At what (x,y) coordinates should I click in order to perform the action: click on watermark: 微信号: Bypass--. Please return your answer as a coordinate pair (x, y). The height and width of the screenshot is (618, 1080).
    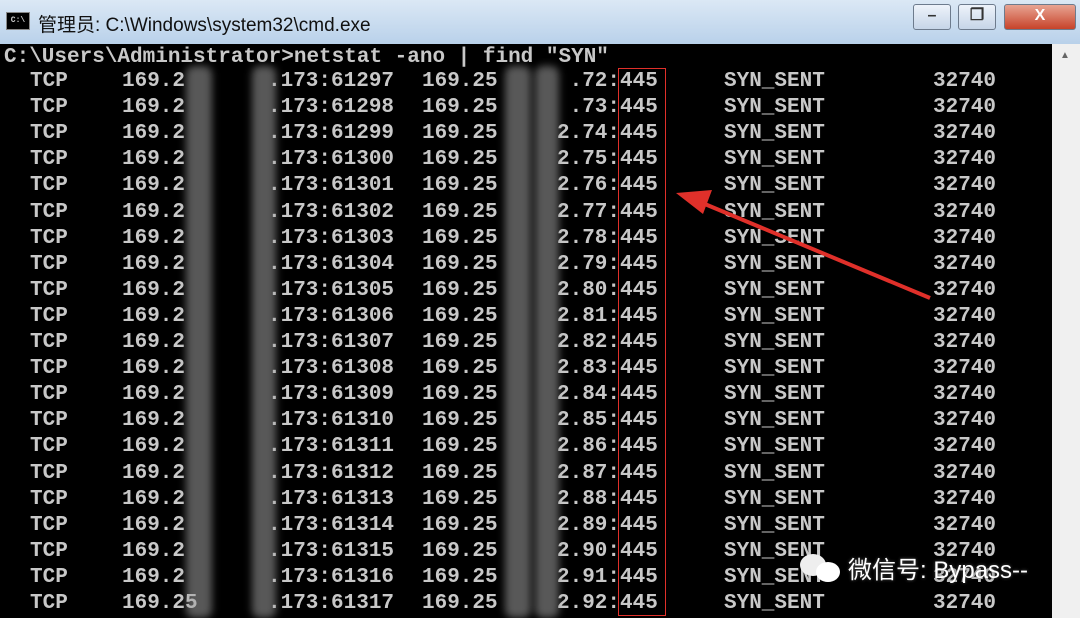
    Looking at the image, I should click on (914, 567).